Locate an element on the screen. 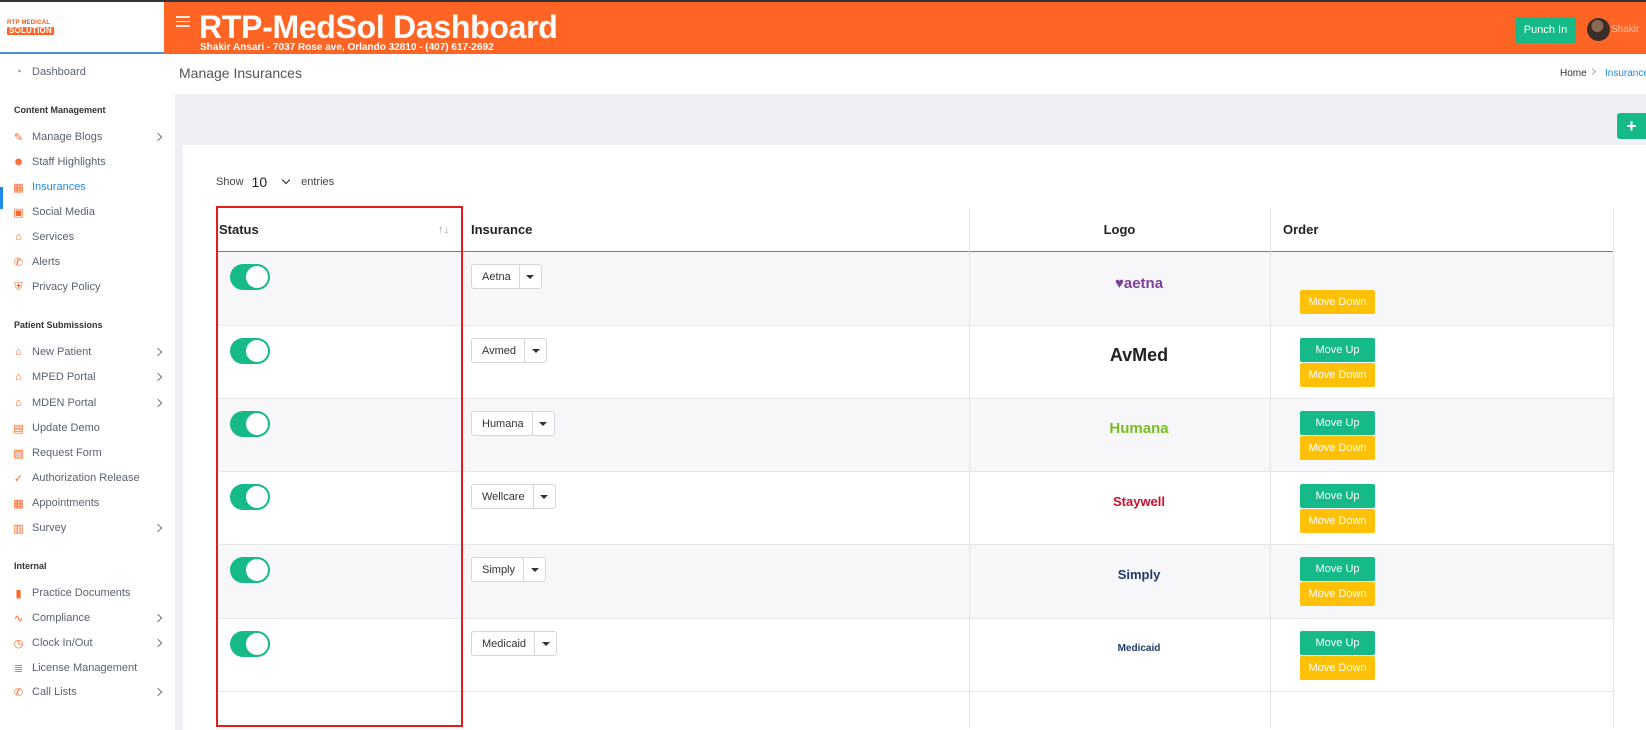 Image resolution: width=1646 pixels, height=730 pixels. insurance-dropdown: Aetna is located at coordinates (506, 276).